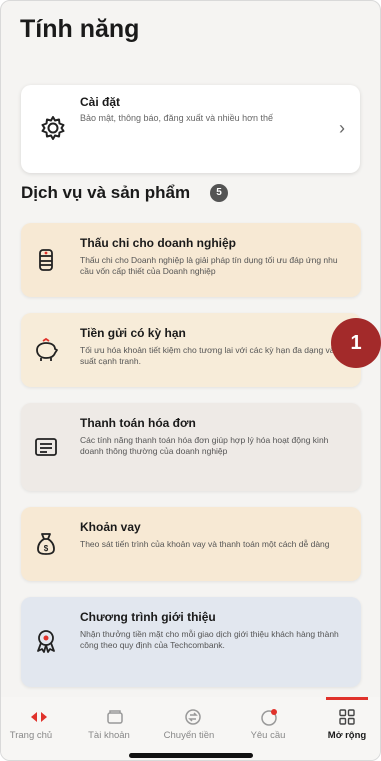  What do you see at coordinates (193, 717) in the screenshot?
I see `transfer-icon` at bounding box center [193, 717].